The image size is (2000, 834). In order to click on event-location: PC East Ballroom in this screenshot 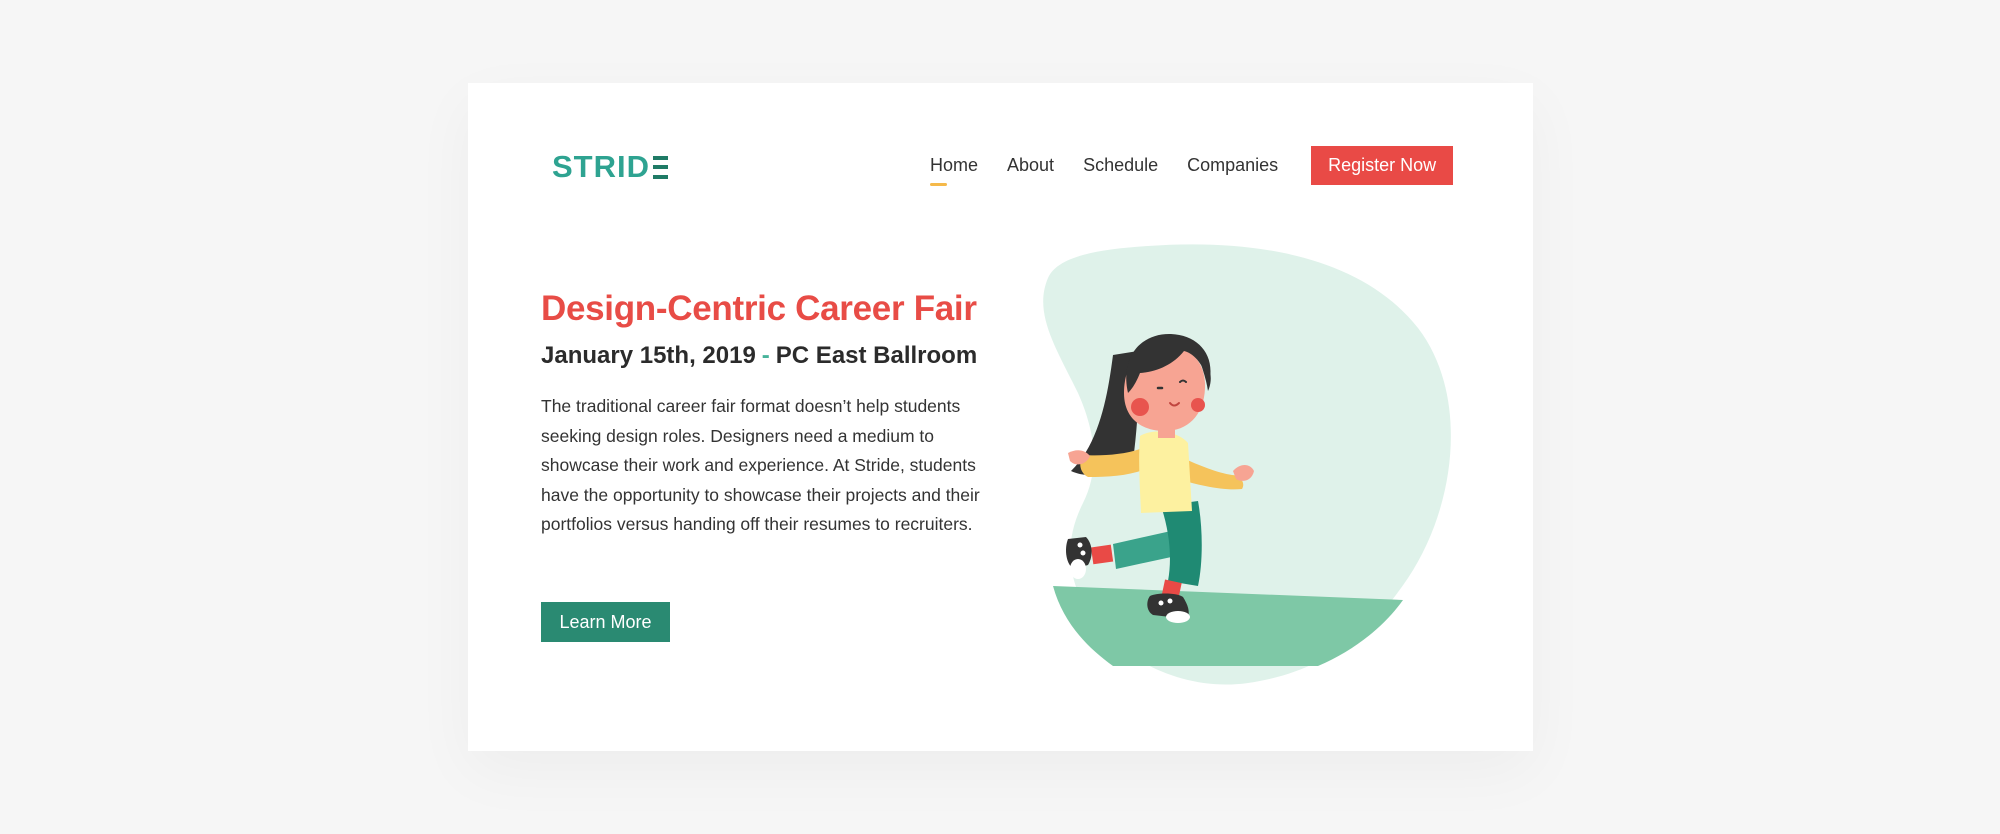, I will do `click(876, 355)`.